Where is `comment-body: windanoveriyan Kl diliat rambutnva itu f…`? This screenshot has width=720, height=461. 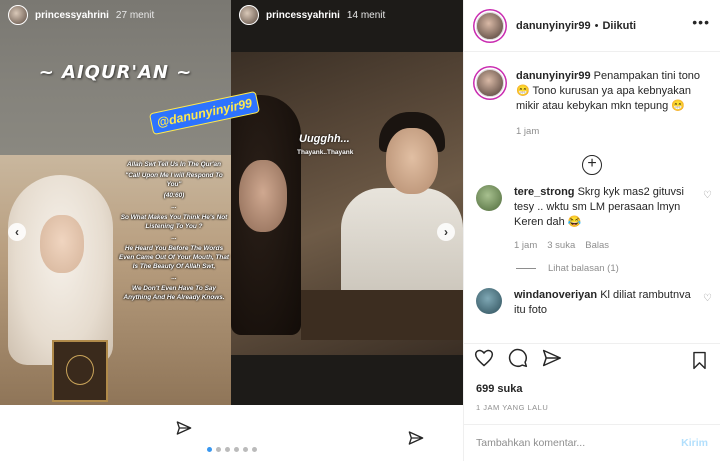
comment-body: windanoveriyan Kl diliat rambutnva itu f… is located at coordinates (607, 303).